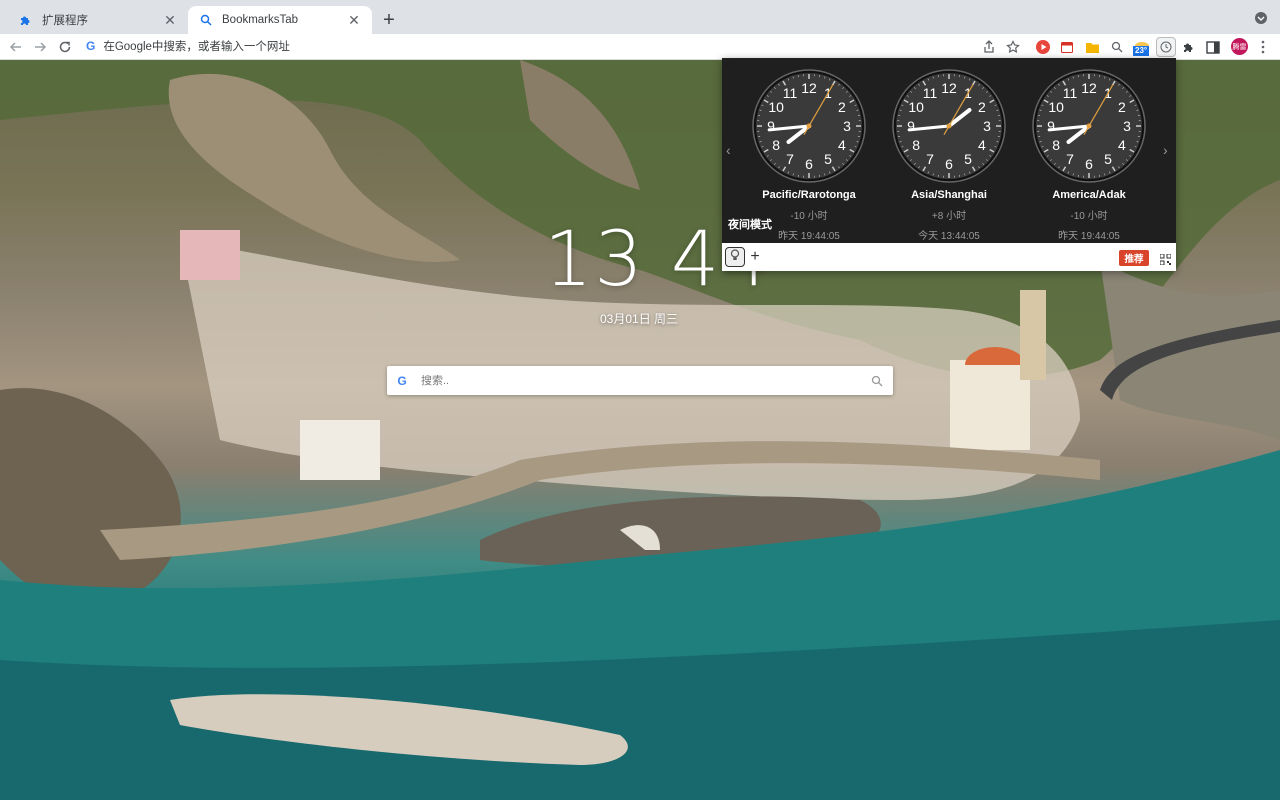  What do you see at coordinates (1261, 18) in the screenshot?
I see `chevron-down-icon` at bounding box center [1261, 18].